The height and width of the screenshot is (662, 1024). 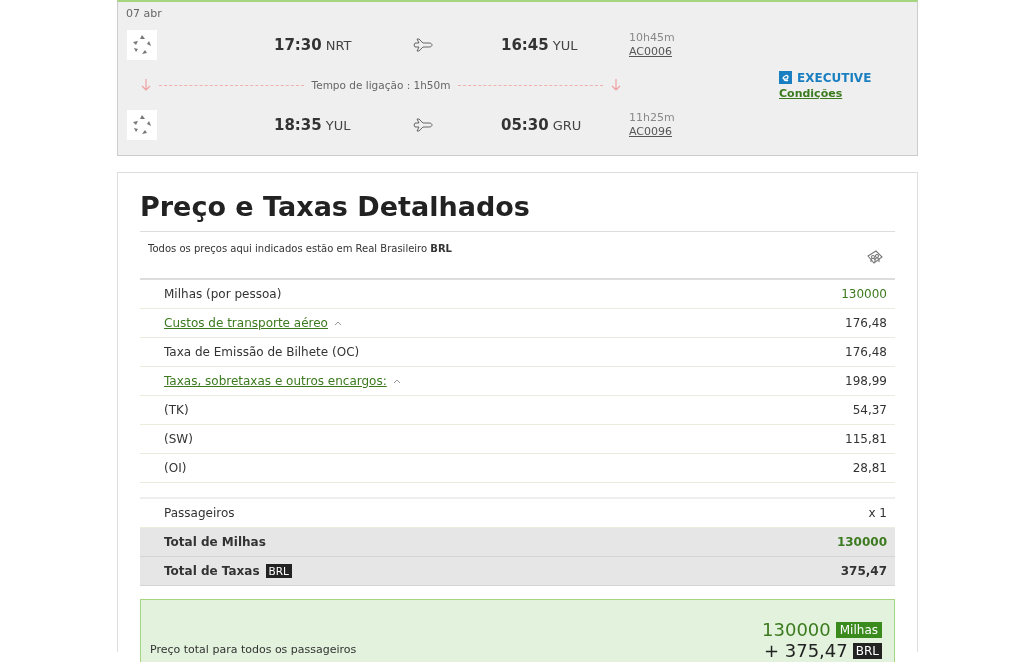 I want to click on cabin-class: EXECUTIVE, so click(x=834, y=77).